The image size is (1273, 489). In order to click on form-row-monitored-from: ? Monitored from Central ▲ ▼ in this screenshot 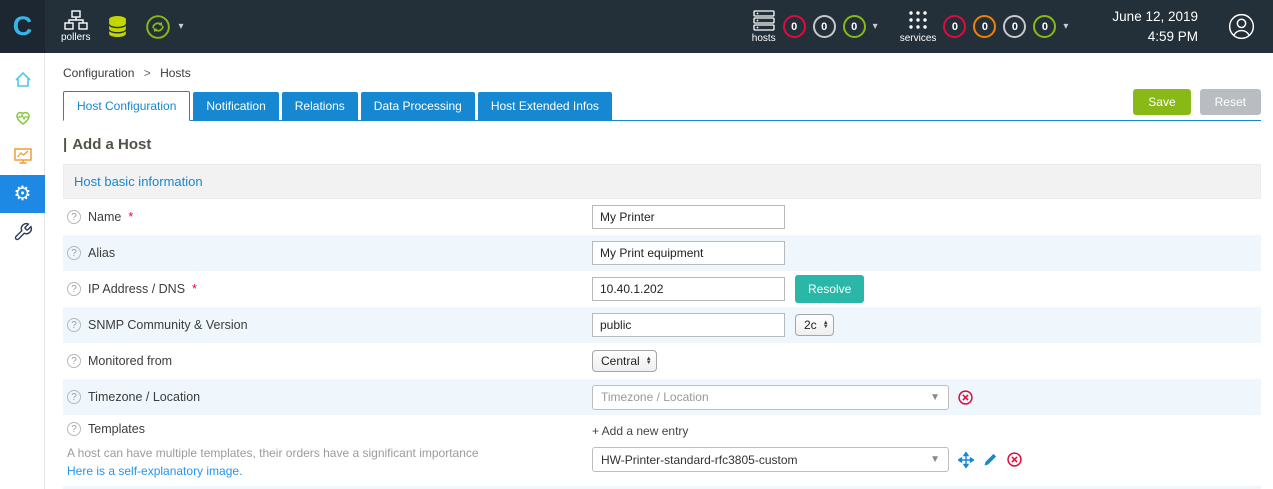, I will do `click(662, 361)`.